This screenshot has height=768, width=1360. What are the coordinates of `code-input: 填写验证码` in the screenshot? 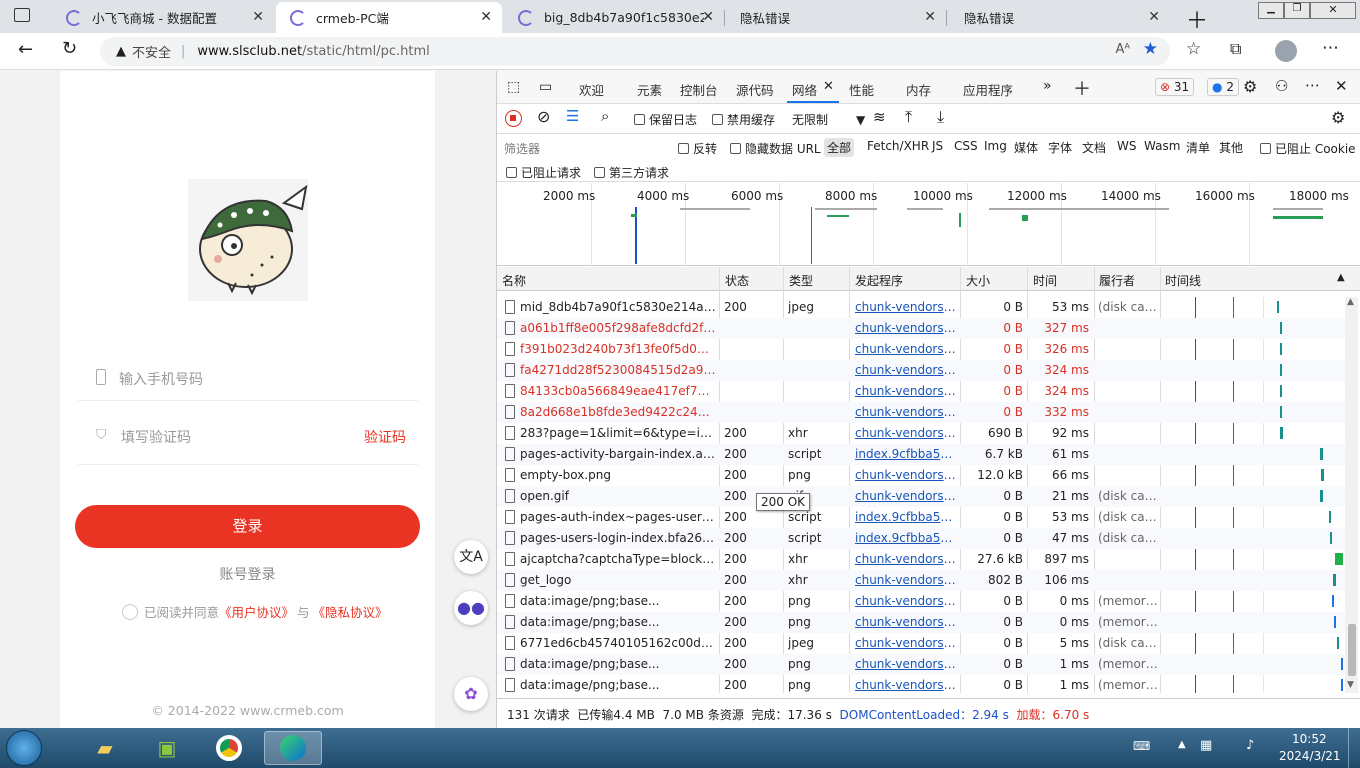 It's located at (156, 437).